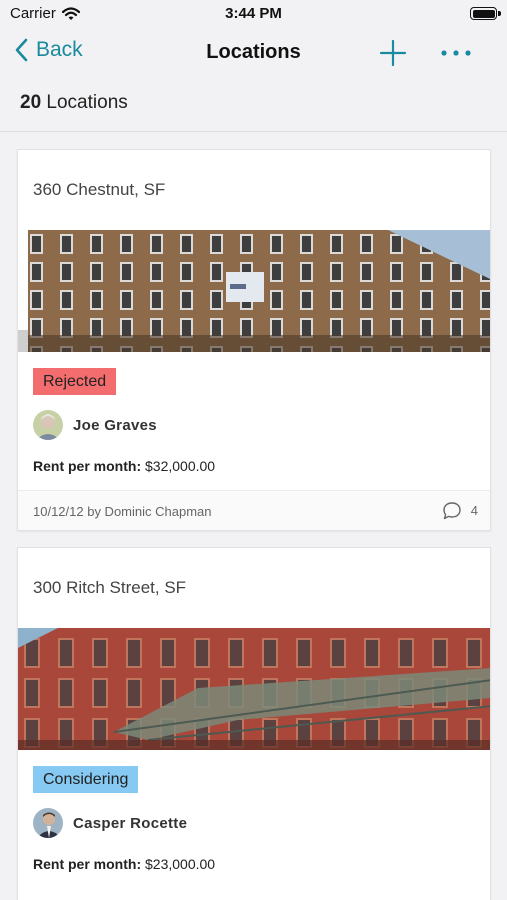  What do you see at coordinates (499, 13) in the screenshot?
I see `battery-nub` at bounding box center [499, 13].